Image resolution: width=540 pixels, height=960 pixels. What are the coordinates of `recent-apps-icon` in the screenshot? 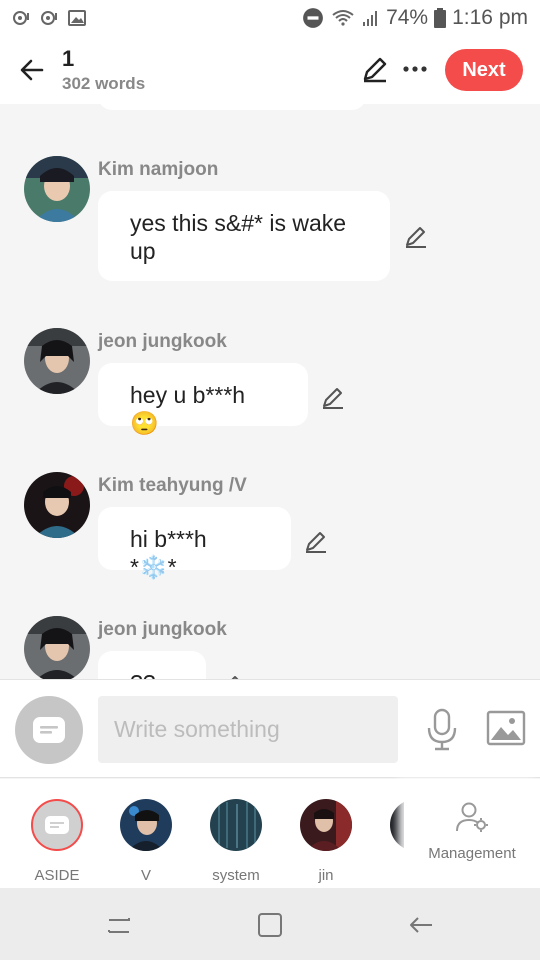 It's located at (119, 925).